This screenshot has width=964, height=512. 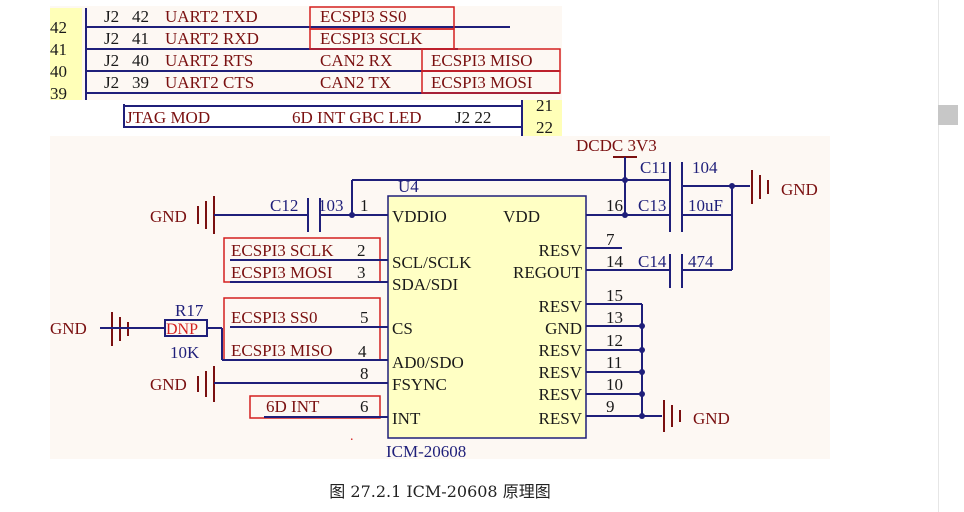 What do you see at coordinates (406, 418) in the screenshot?
I see `pin-name-int: INT` at bounding box center [406, 418].